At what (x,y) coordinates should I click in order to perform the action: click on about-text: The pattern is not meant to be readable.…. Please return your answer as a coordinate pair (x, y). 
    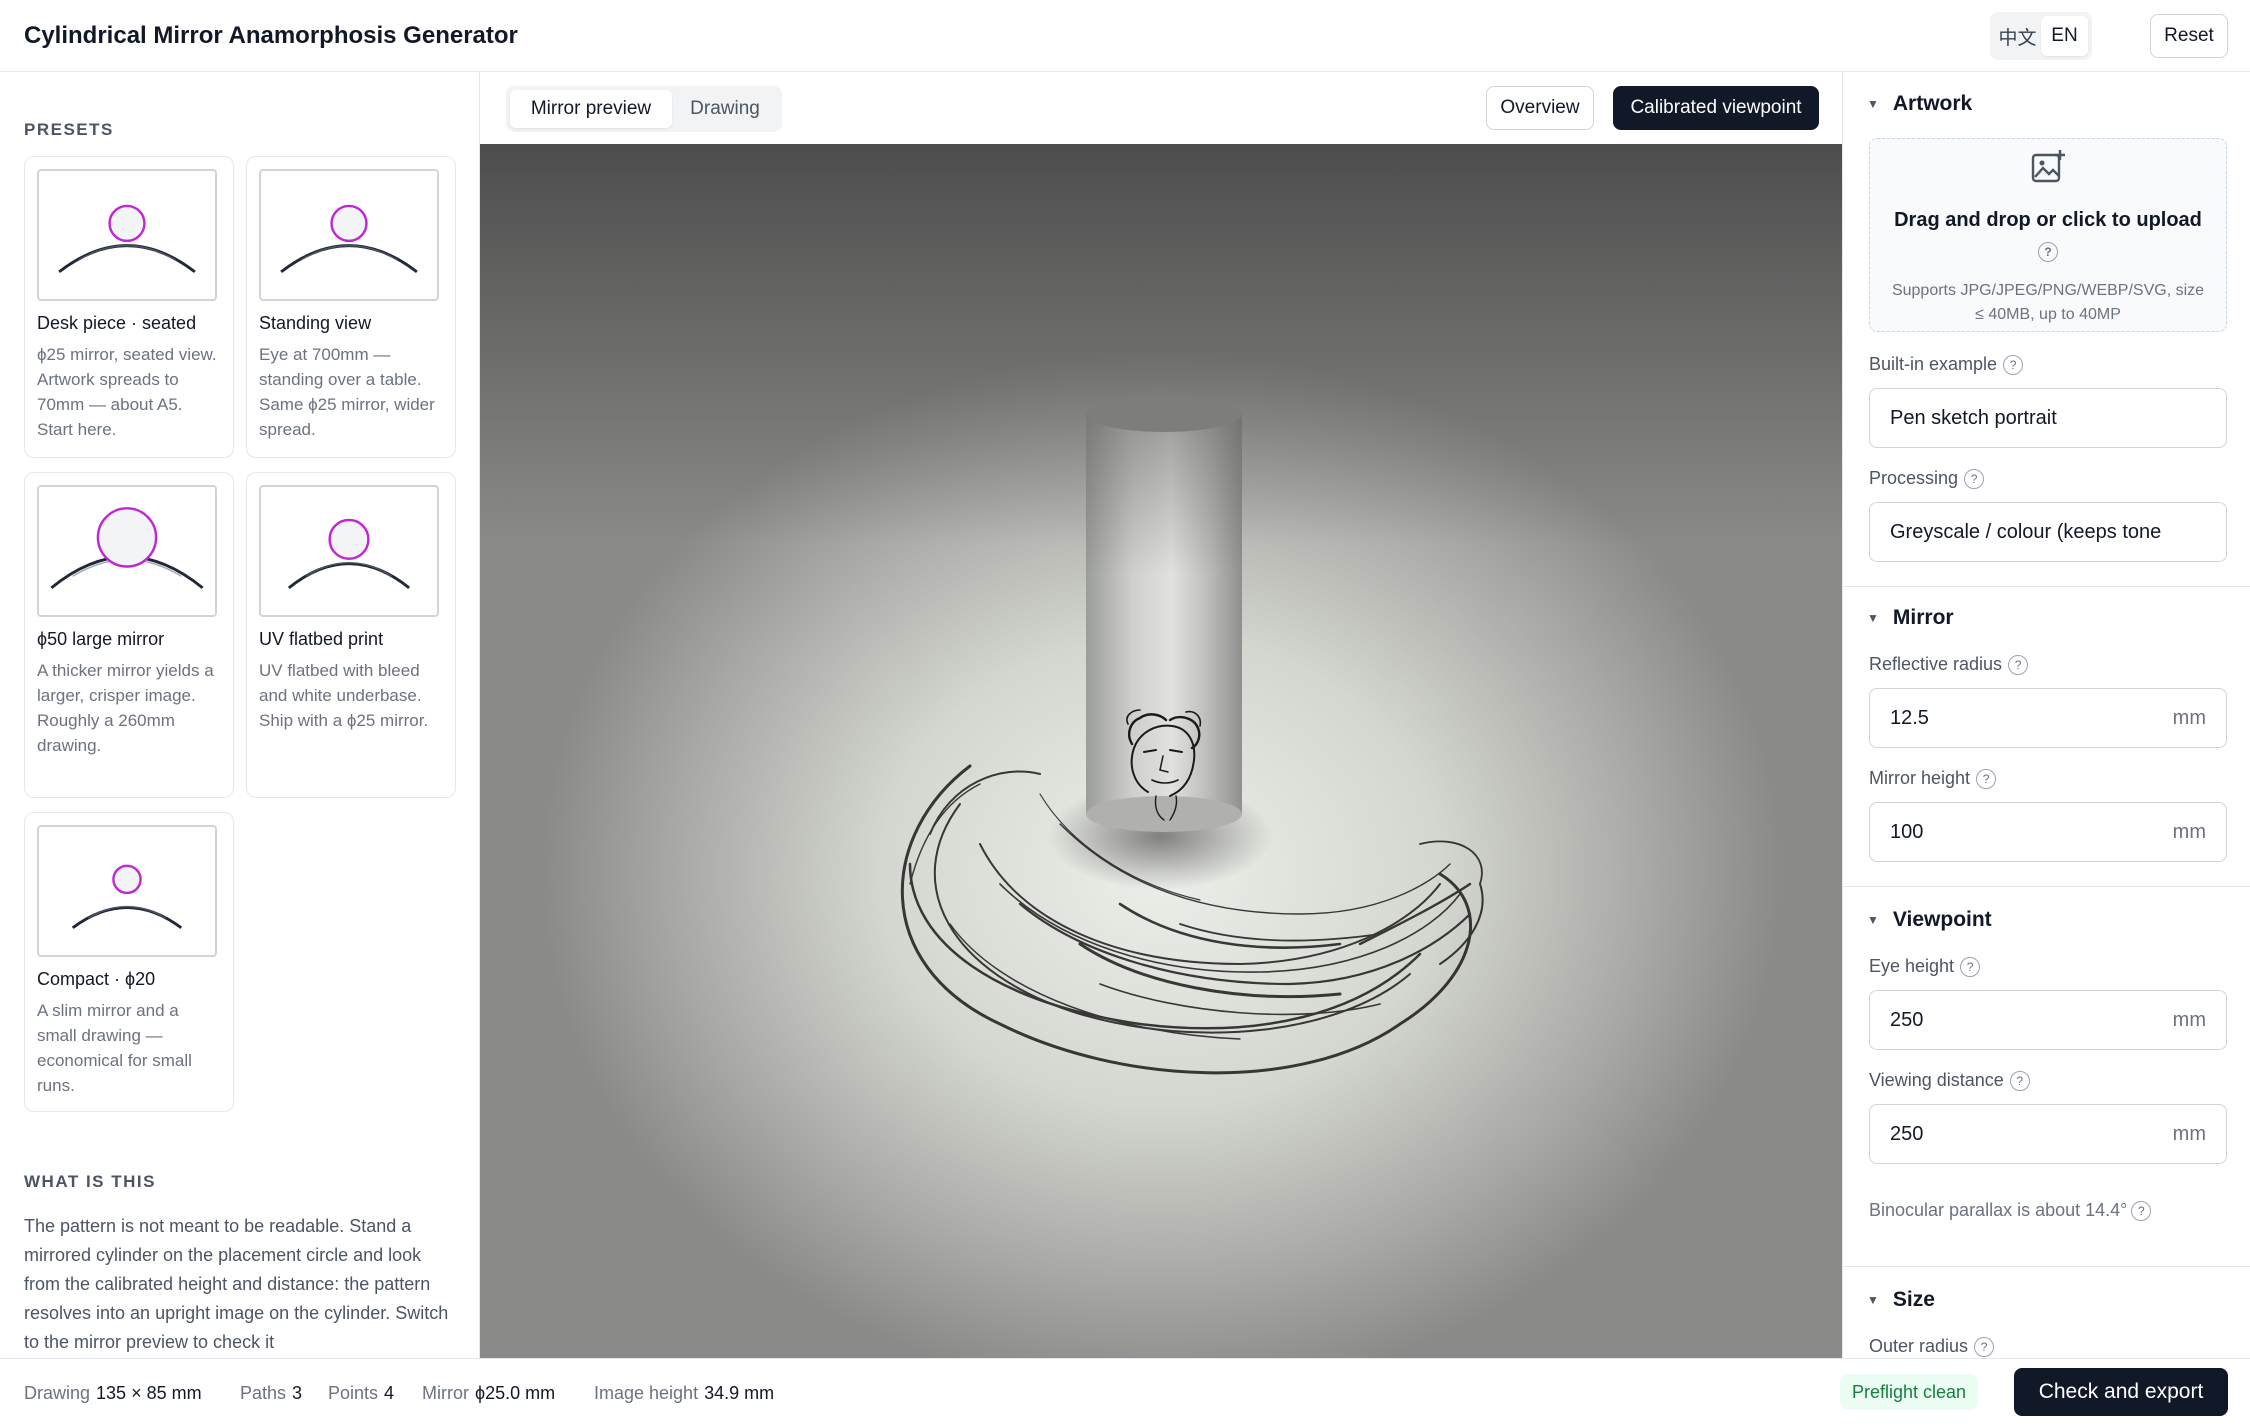
    Looking at the image, I should click on (236, 1284).